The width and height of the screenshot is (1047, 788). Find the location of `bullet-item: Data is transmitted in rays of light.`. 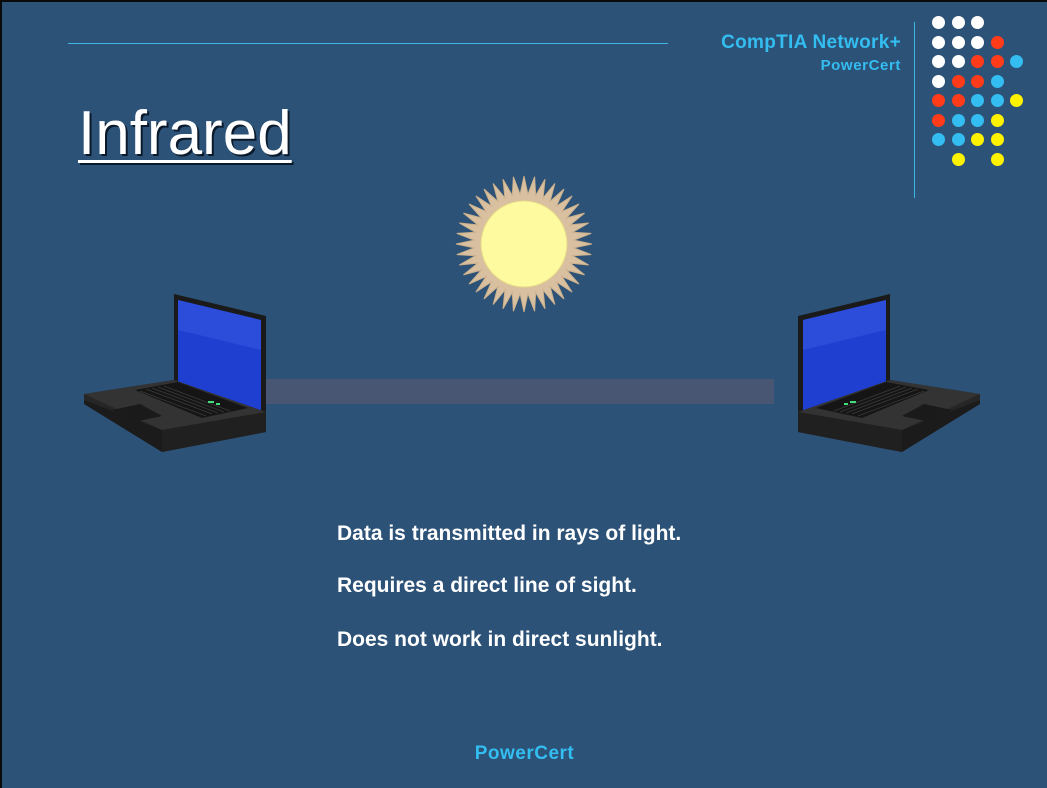

bullet-item: Data is transmitted in rays of light. is located at coordinates (509, 533).